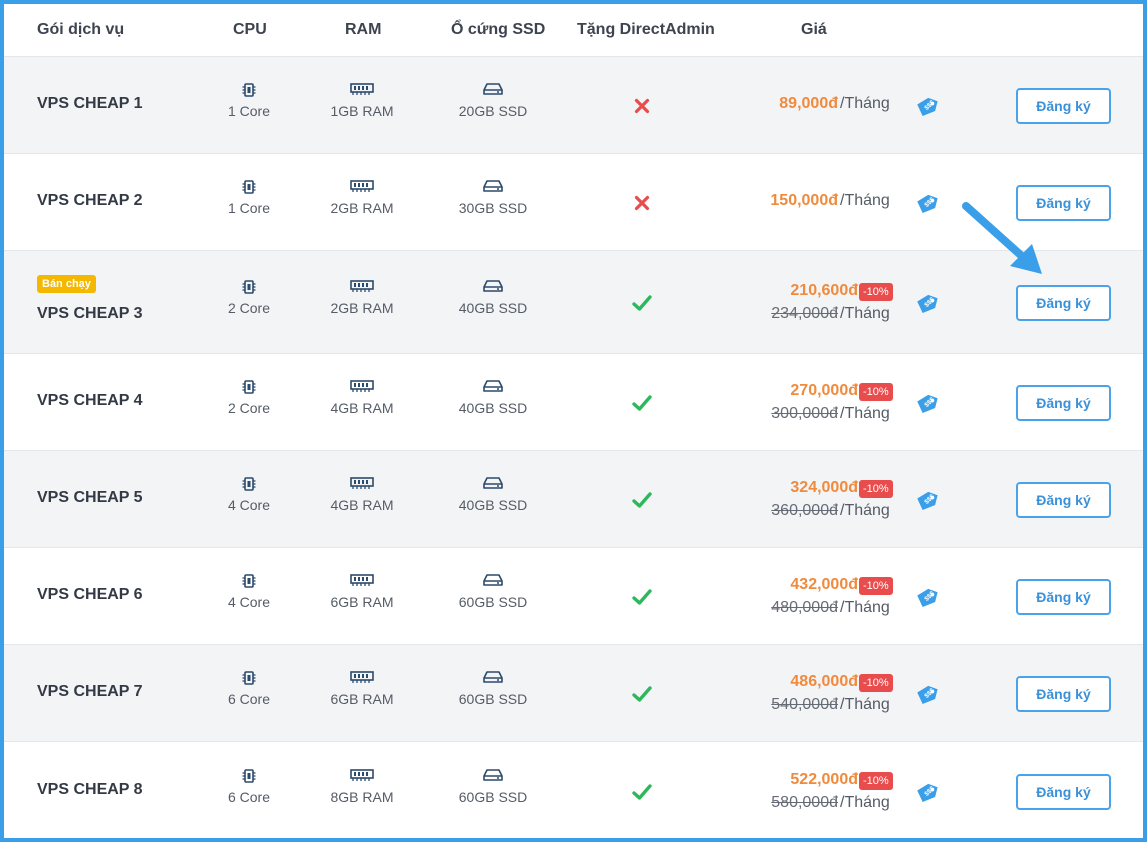 This screenshot has width=1147, height=842. Describe the element at coordinates (81, 29) in the screenshot. I see `header-package: Gói dịch vụ` at that location.